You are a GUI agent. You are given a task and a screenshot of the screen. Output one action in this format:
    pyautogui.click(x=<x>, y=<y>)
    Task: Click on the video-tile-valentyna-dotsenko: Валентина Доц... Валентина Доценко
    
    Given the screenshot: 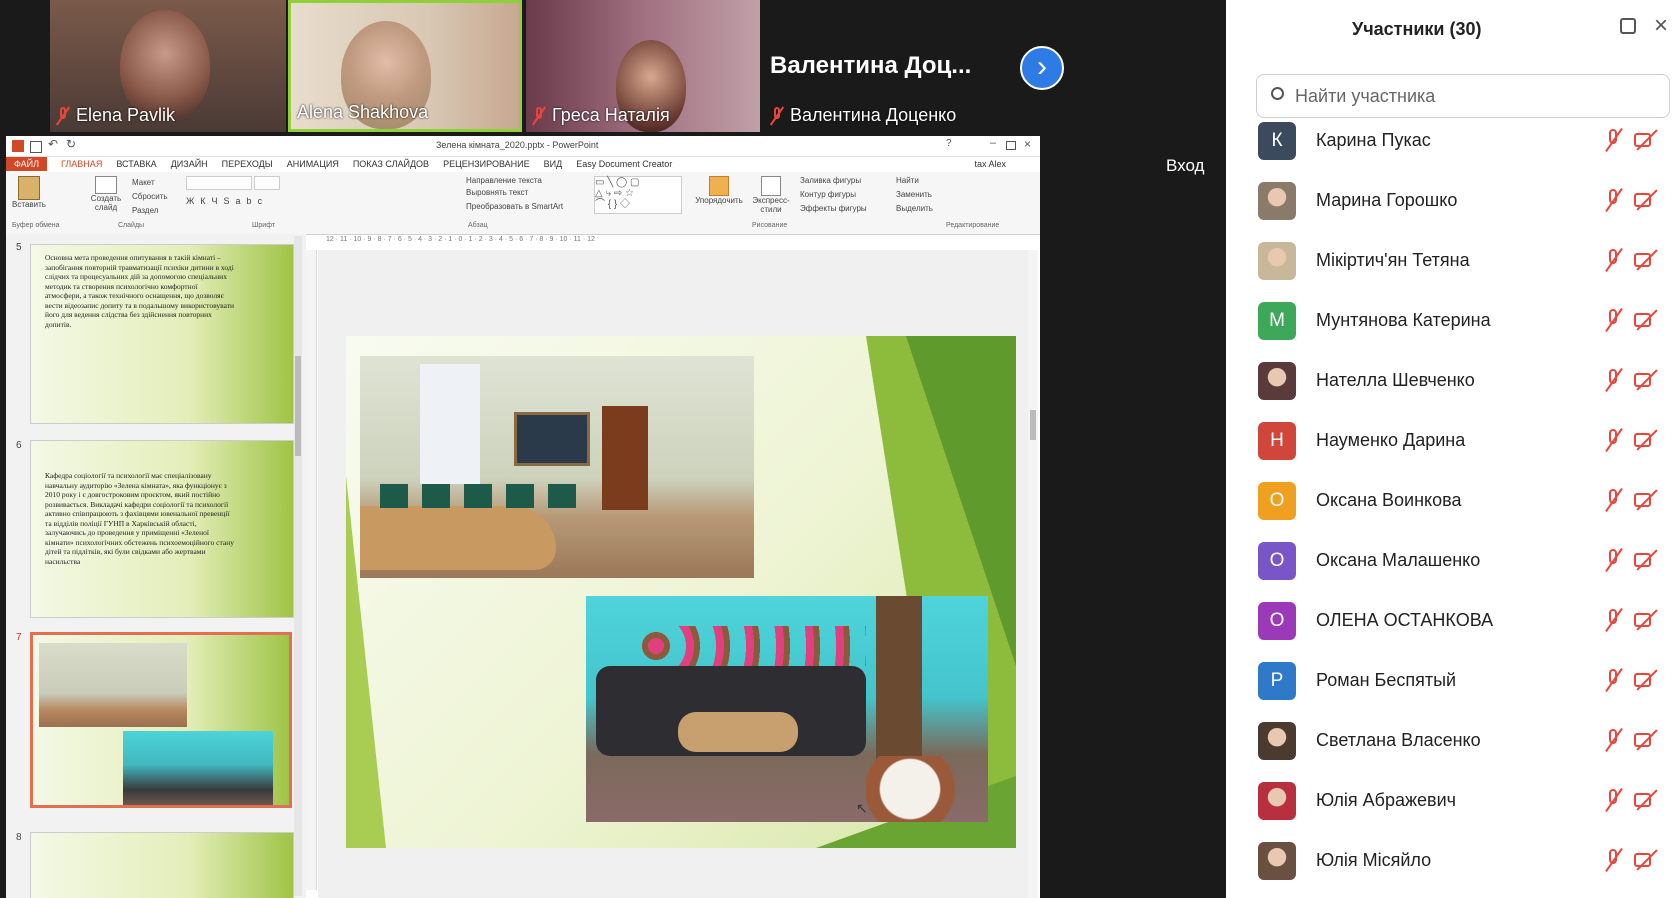 What is the action you would take?
    pyautogui.click(x=882, y=66)
    